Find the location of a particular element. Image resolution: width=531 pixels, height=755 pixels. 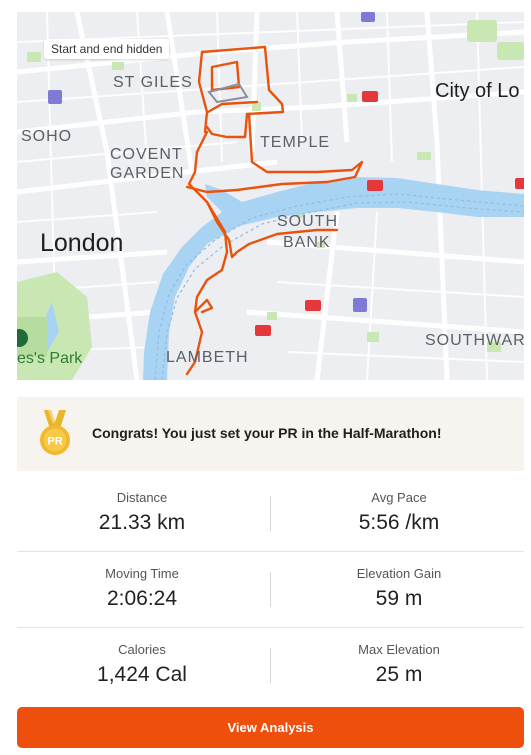

medal-icon: PR is located at coordinates (55, 432).